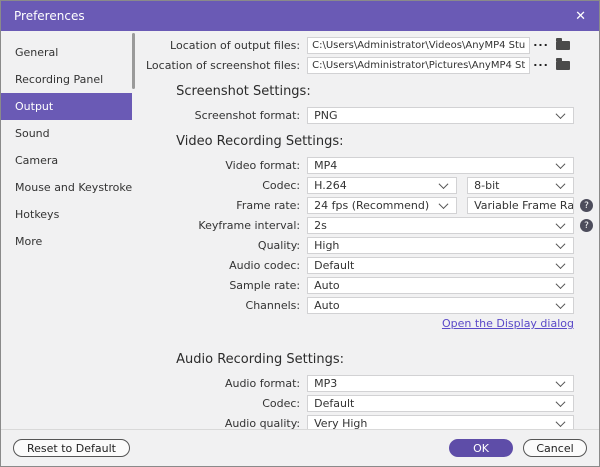  I want to click on audio-quality-label: Audio quality:, so click(262, 423).